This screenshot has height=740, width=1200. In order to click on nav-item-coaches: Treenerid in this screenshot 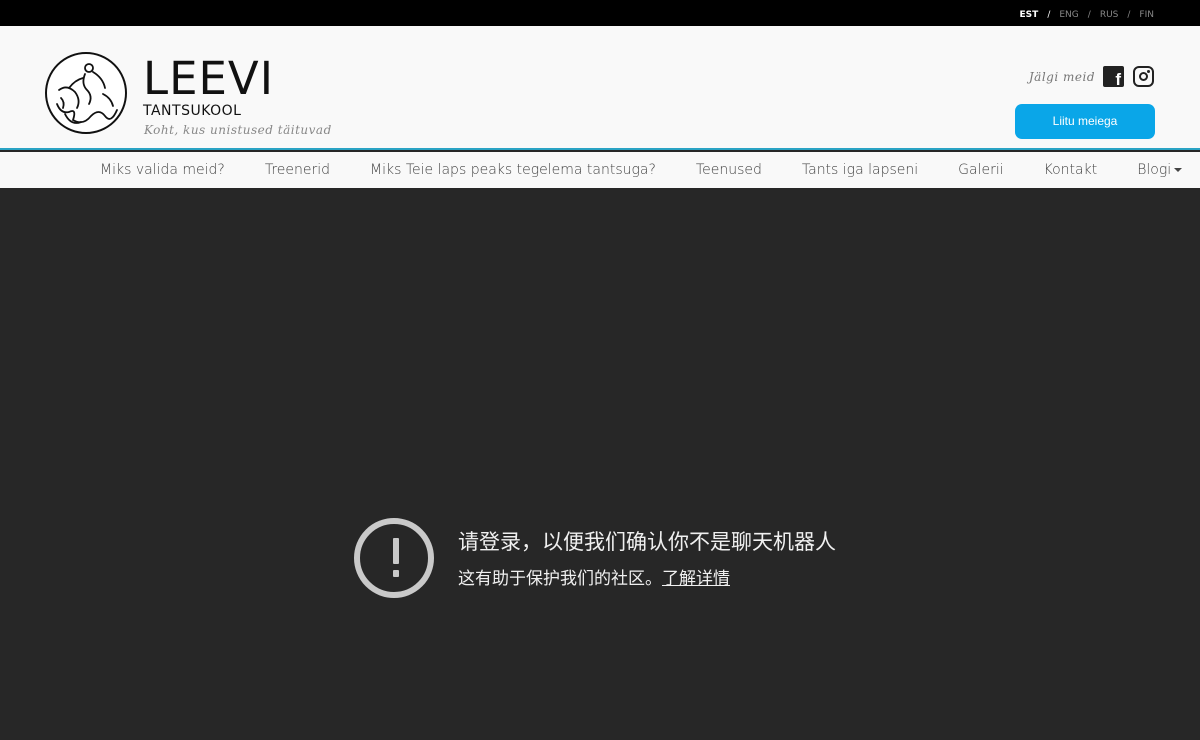, I will do `click(297, 170)`.